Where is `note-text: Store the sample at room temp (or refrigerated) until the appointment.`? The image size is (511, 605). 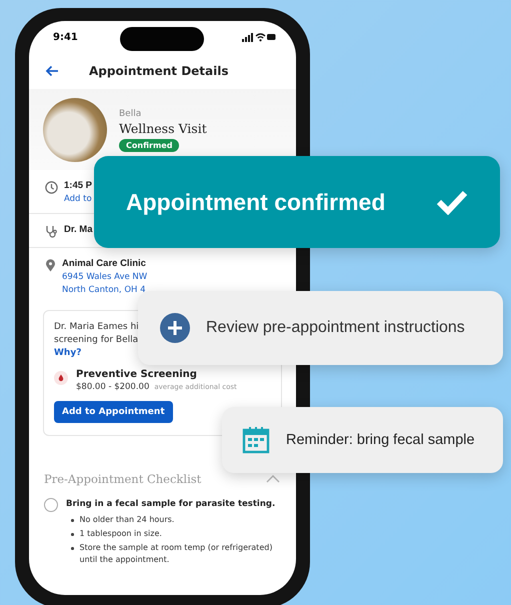
note-text: Store the sample at room temp (or refrigerated) until the appointment. is located at coordinates (177, 554).